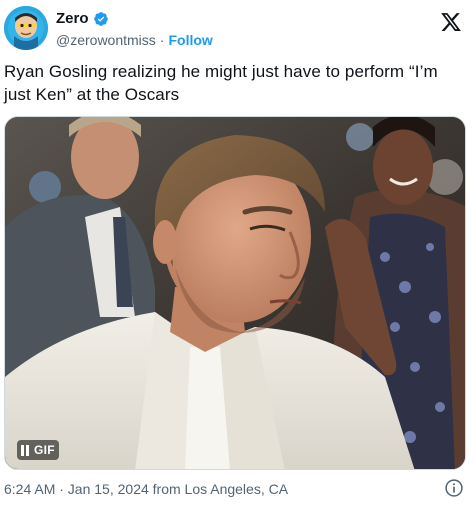 The height and width of the screenshot is (508, 474). I want to click on info-icon, so click(454, 488).